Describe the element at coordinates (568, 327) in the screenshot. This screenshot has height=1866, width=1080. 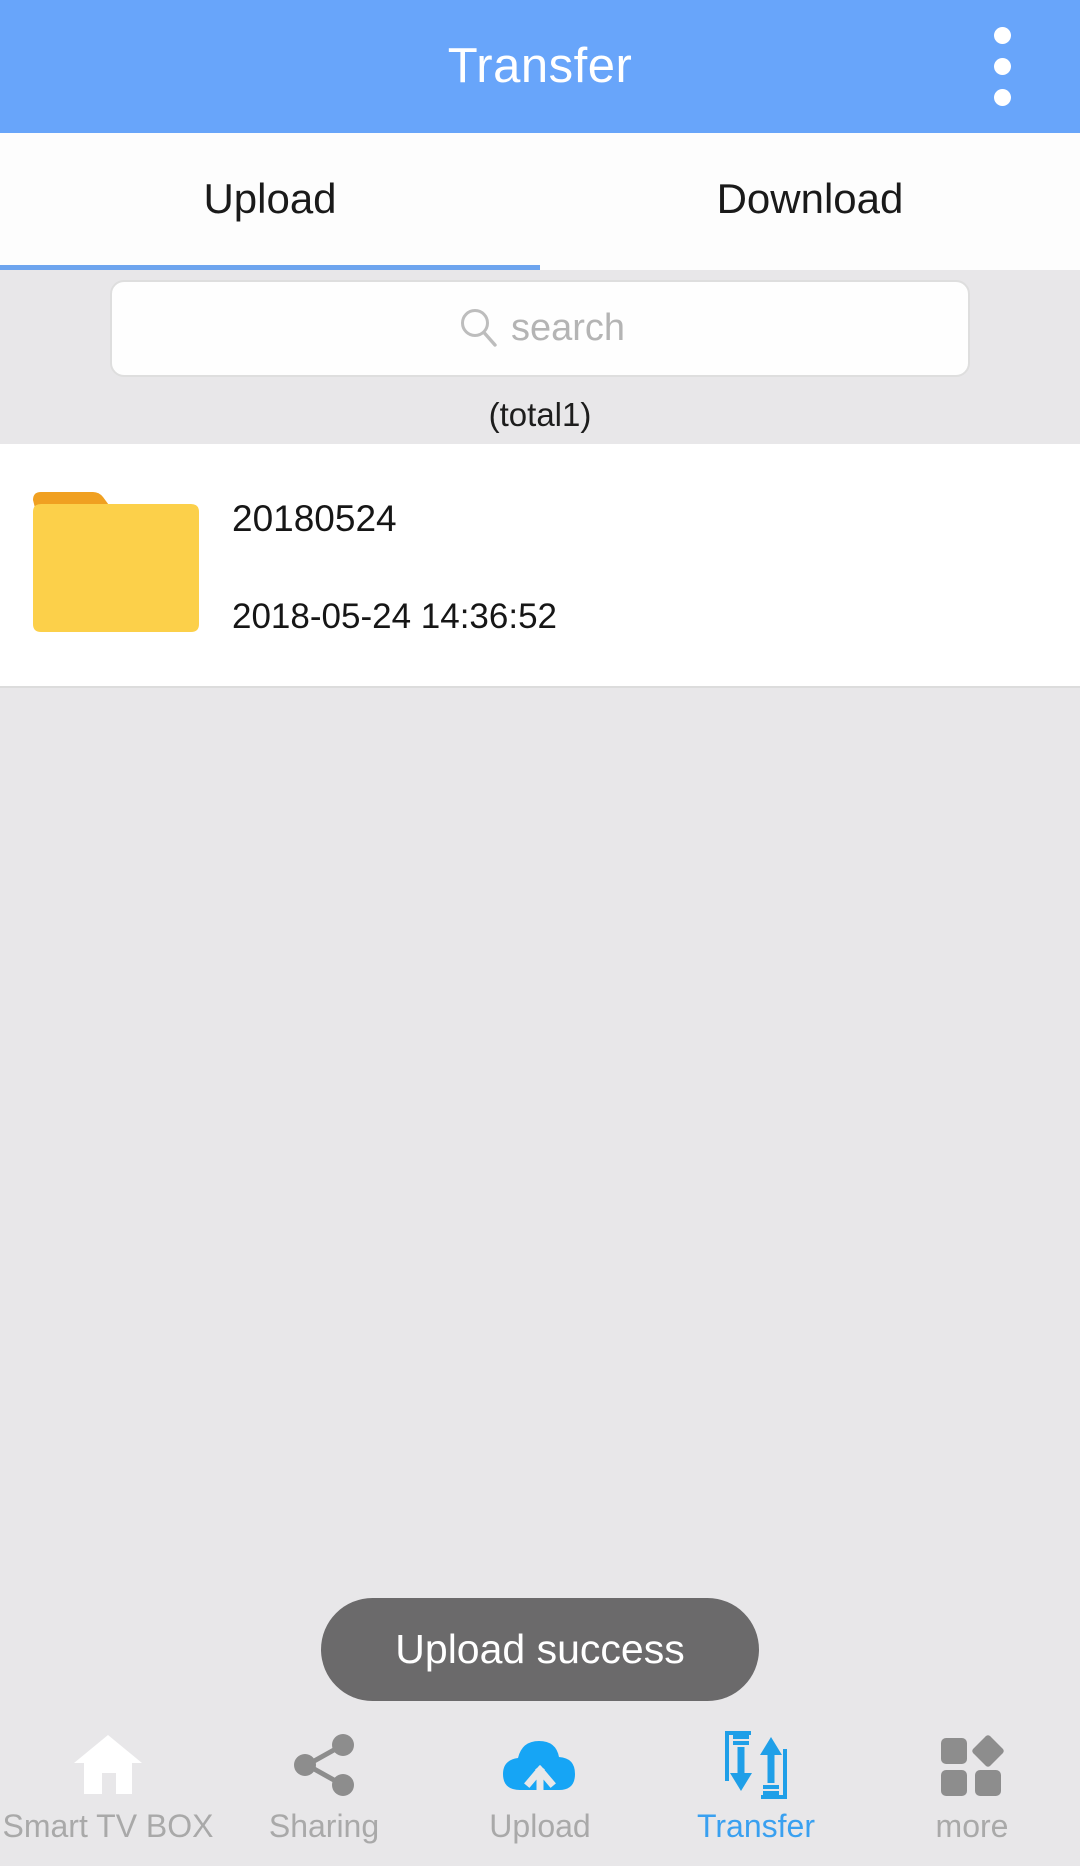
I see `search-placeholder: search` at that location.